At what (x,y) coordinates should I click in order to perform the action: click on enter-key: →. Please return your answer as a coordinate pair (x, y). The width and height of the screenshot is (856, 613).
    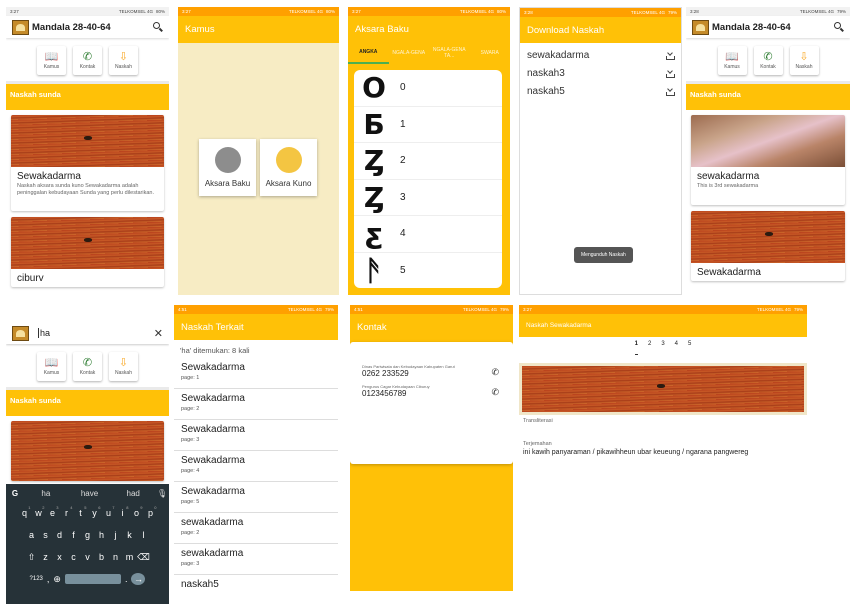
    Looking at the image, I should click on (138, 579).